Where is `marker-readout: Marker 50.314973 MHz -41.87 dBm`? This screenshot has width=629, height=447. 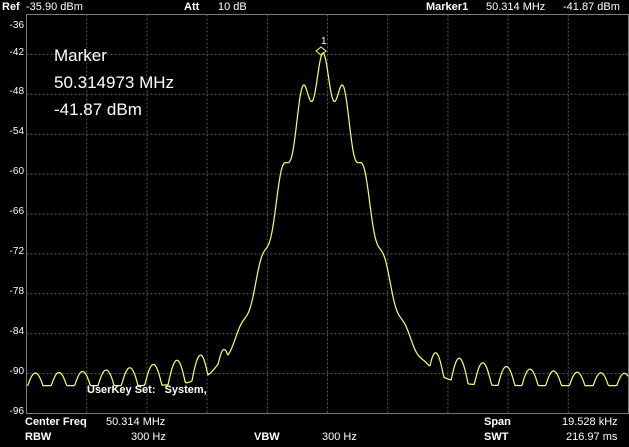
marker-readout: Marker 50.314973 MHz -41.87 dBm is located at coordinates (114, 82).